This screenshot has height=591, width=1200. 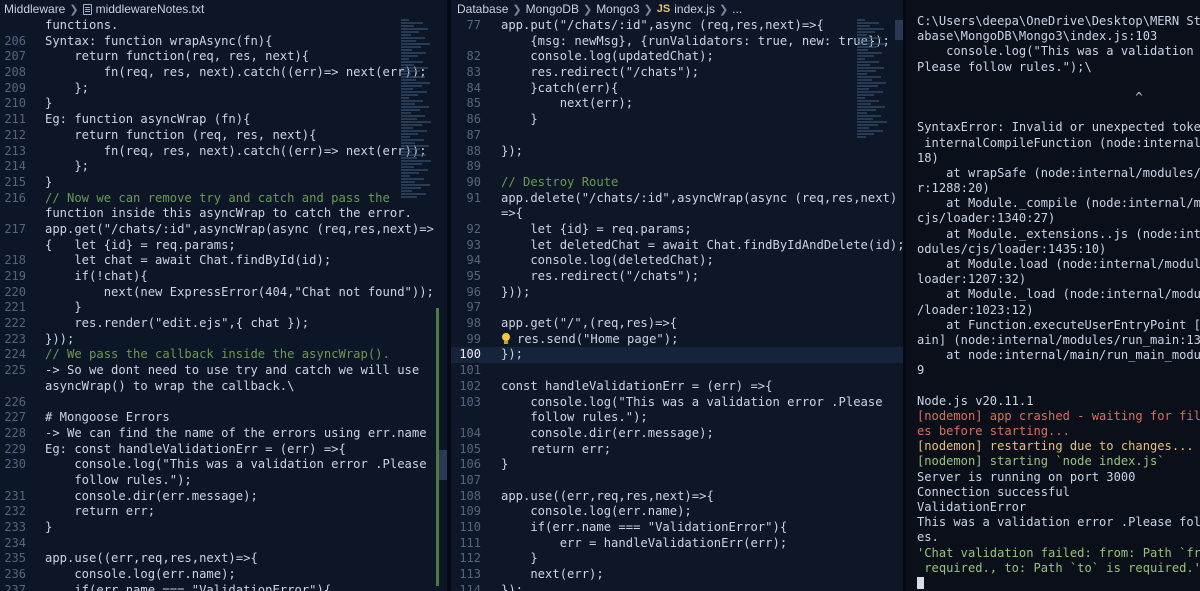 I want to click on code-line: 85 next(err);, so click(x=677, y=104).